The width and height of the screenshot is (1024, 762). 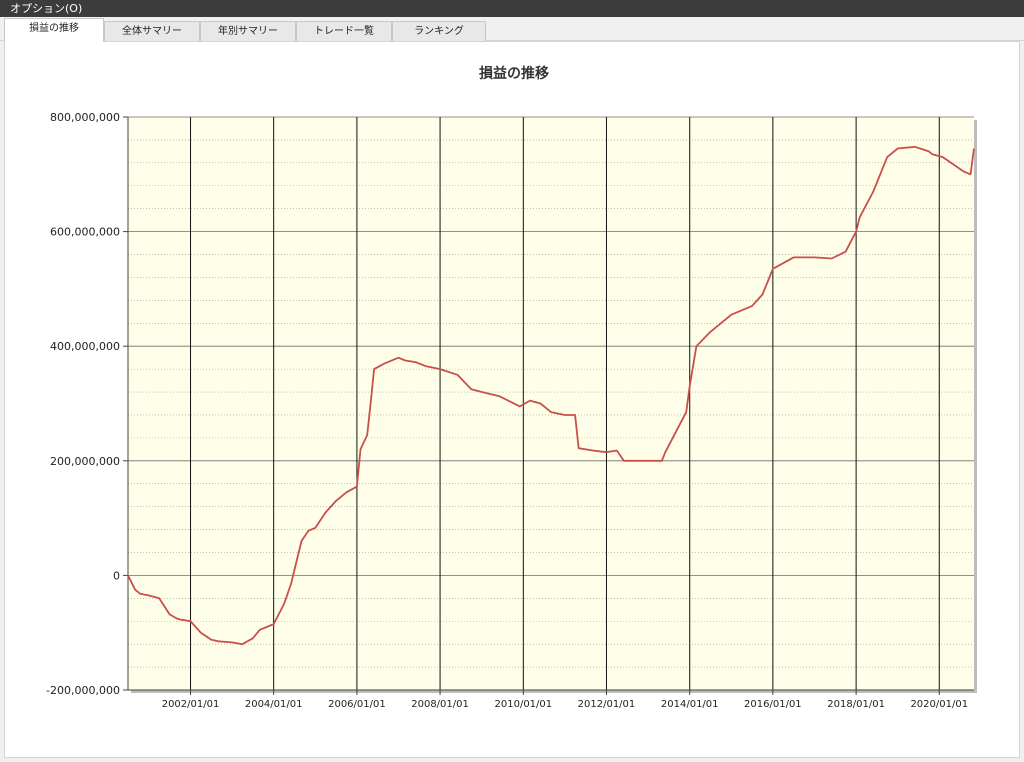 I want to click on y-tick-label: 600,000,000, so click(x=85, y=232).